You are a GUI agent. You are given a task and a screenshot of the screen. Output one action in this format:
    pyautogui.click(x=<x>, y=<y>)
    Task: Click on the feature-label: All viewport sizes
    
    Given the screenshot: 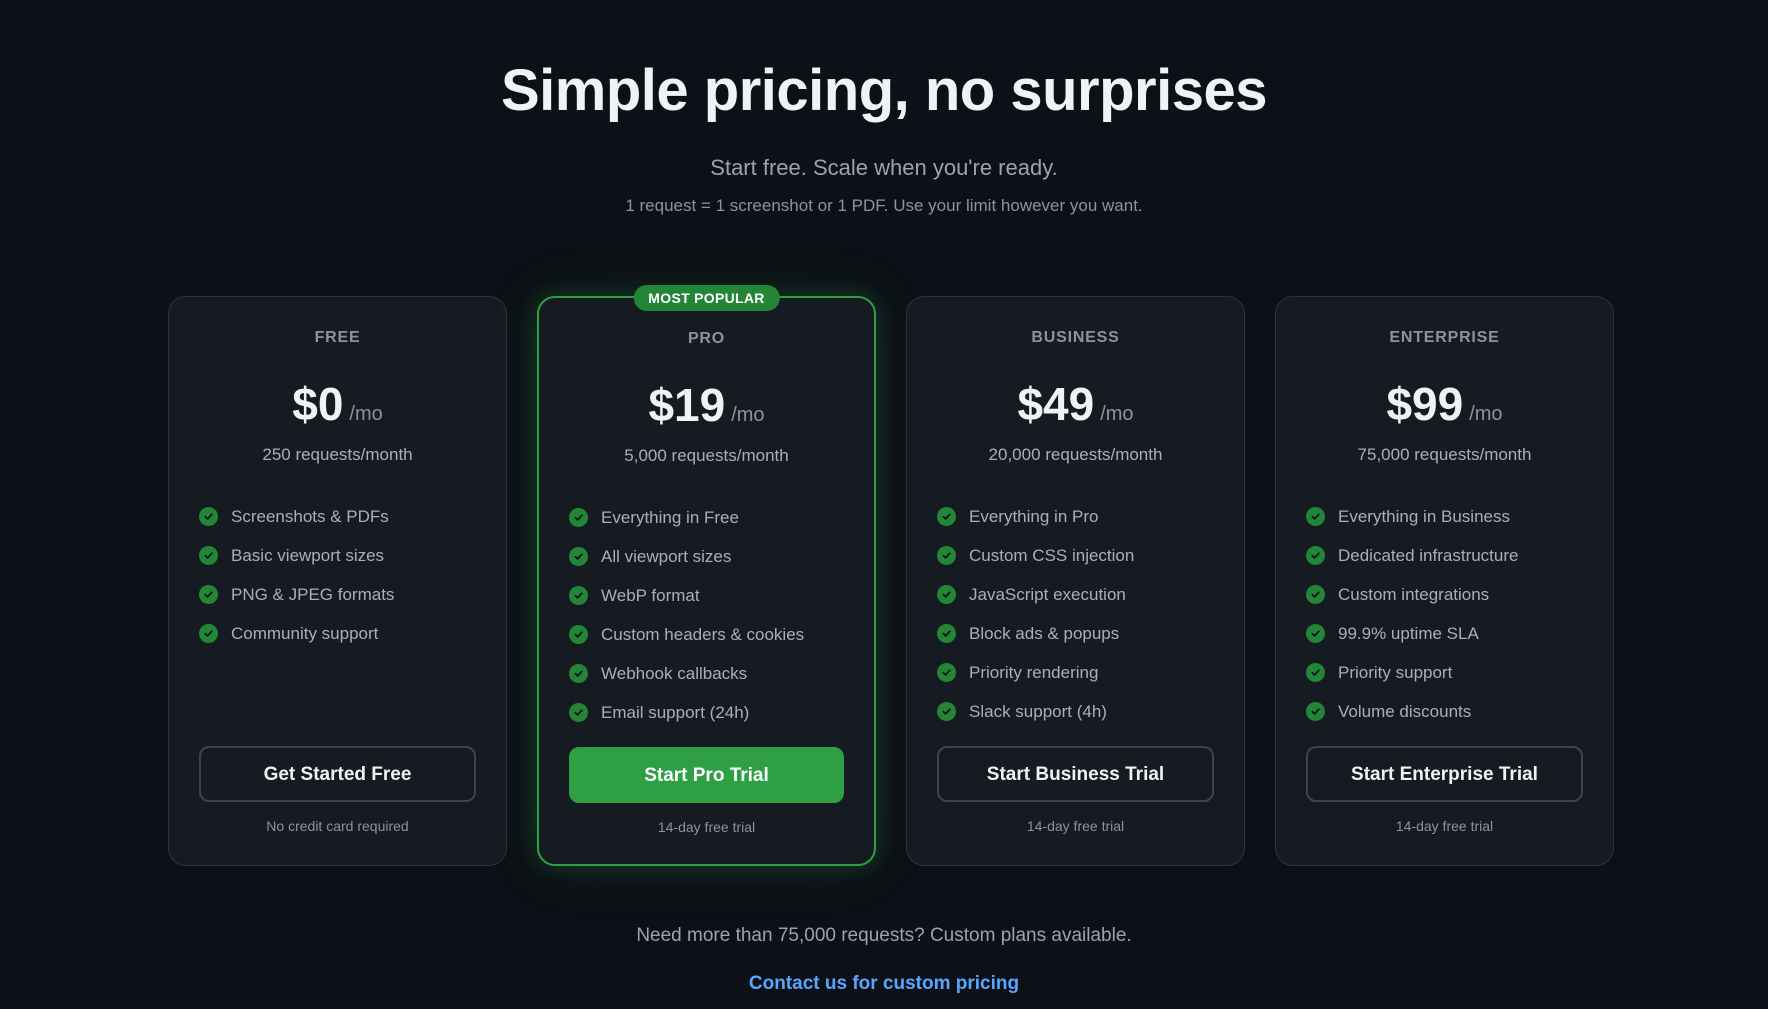 What is the action you would take?
    pyautogui.click(x=666, y=556)
    